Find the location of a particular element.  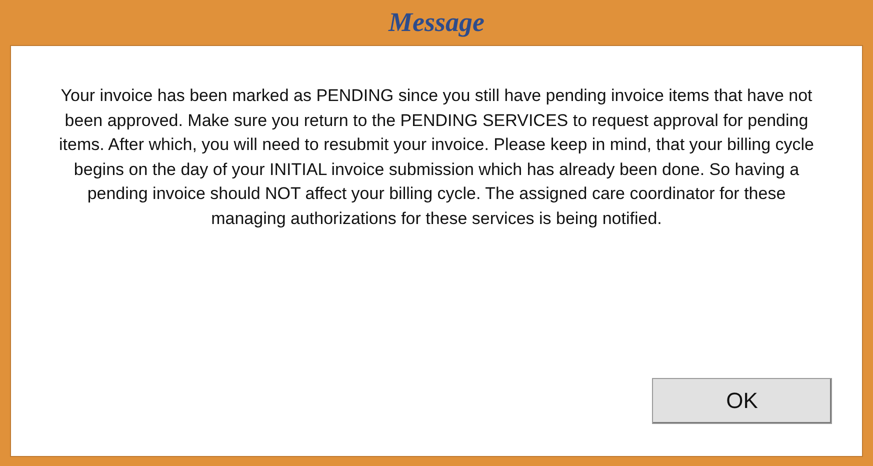

window-title: Message is located at coordinates (436, 22).